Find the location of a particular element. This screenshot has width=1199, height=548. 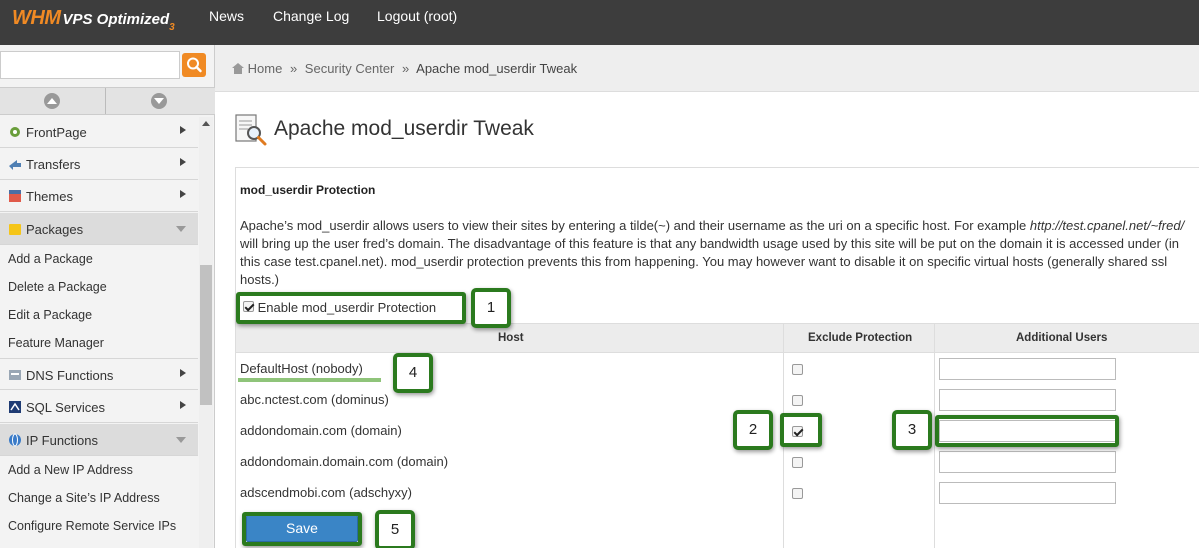

logo-main-text: WHM is located at coordinates (36, 18).